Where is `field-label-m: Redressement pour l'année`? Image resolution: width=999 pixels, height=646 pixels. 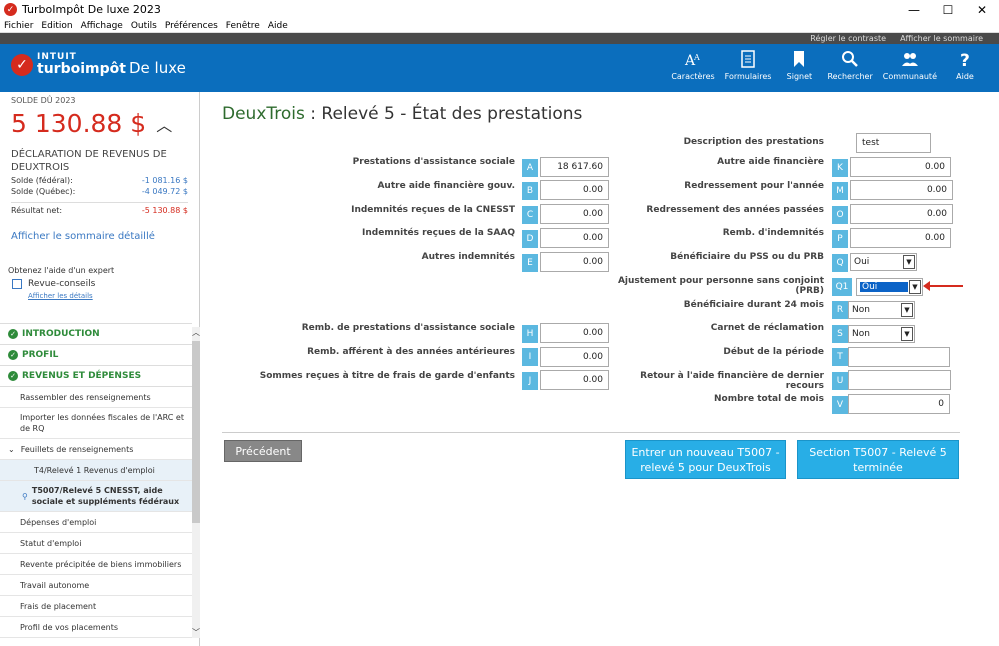
field-label-m: Redressement pour l'année is located at coordinates (754, 186).